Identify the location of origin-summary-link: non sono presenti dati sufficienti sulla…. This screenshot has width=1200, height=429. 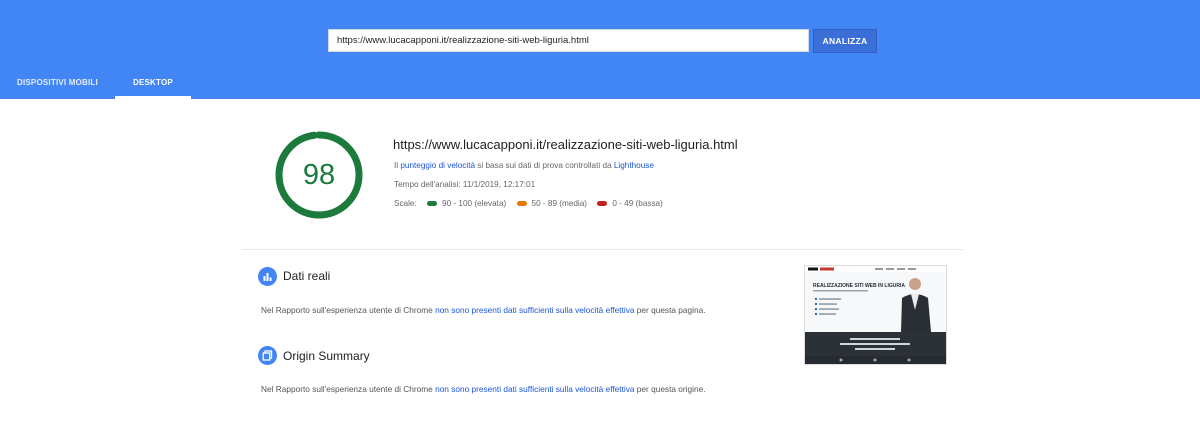
(534, 389).